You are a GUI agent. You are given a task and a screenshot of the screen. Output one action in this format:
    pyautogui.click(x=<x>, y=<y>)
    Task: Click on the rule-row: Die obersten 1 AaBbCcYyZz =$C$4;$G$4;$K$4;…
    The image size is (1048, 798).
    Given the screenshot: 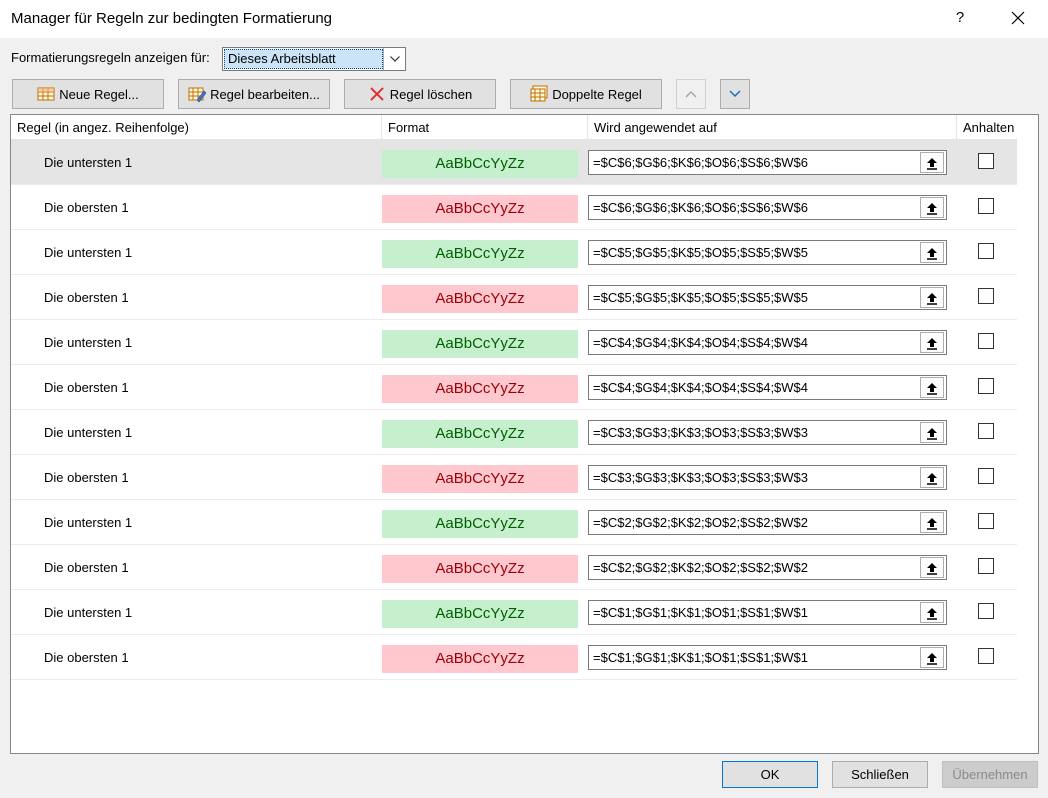 What is the action you would take?
    pyautogui.click(x=514, y=387)
    